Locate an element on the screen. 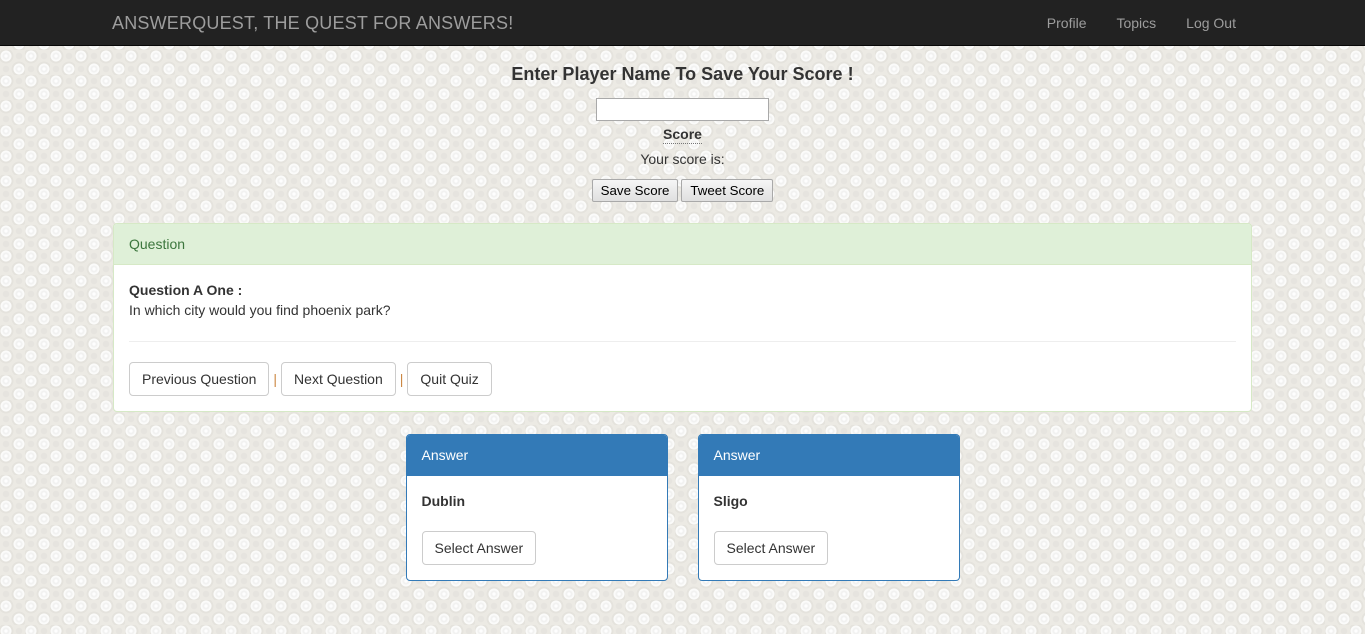 This screenshot has height=634, width=1365. previous-question-button: Previous Question is located at coordinates (199, 379).